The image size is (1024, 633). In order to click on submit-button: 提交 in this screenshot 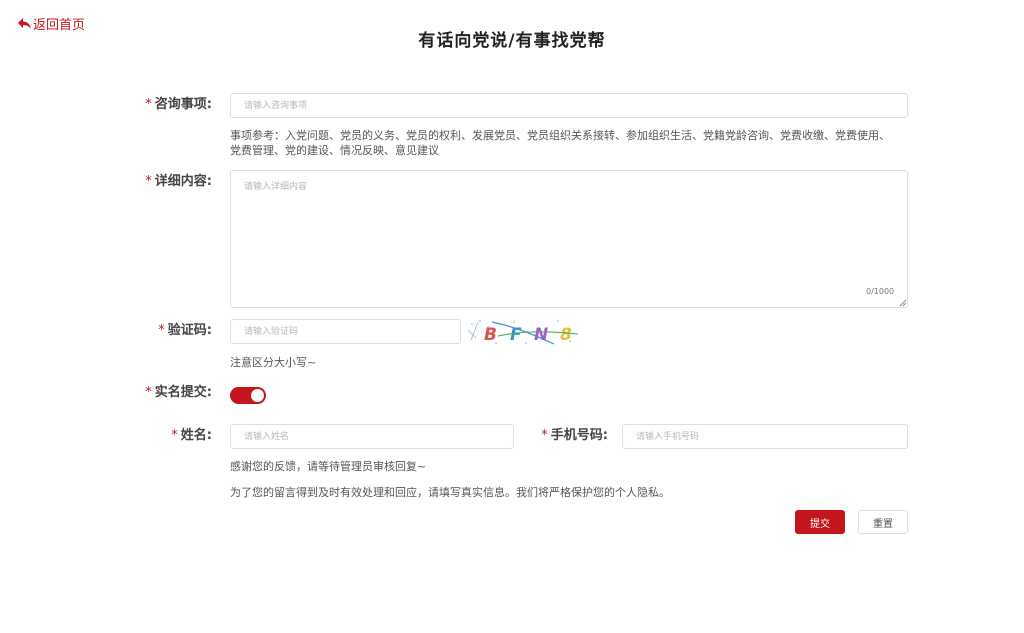, I will do `click(820, 522)`.